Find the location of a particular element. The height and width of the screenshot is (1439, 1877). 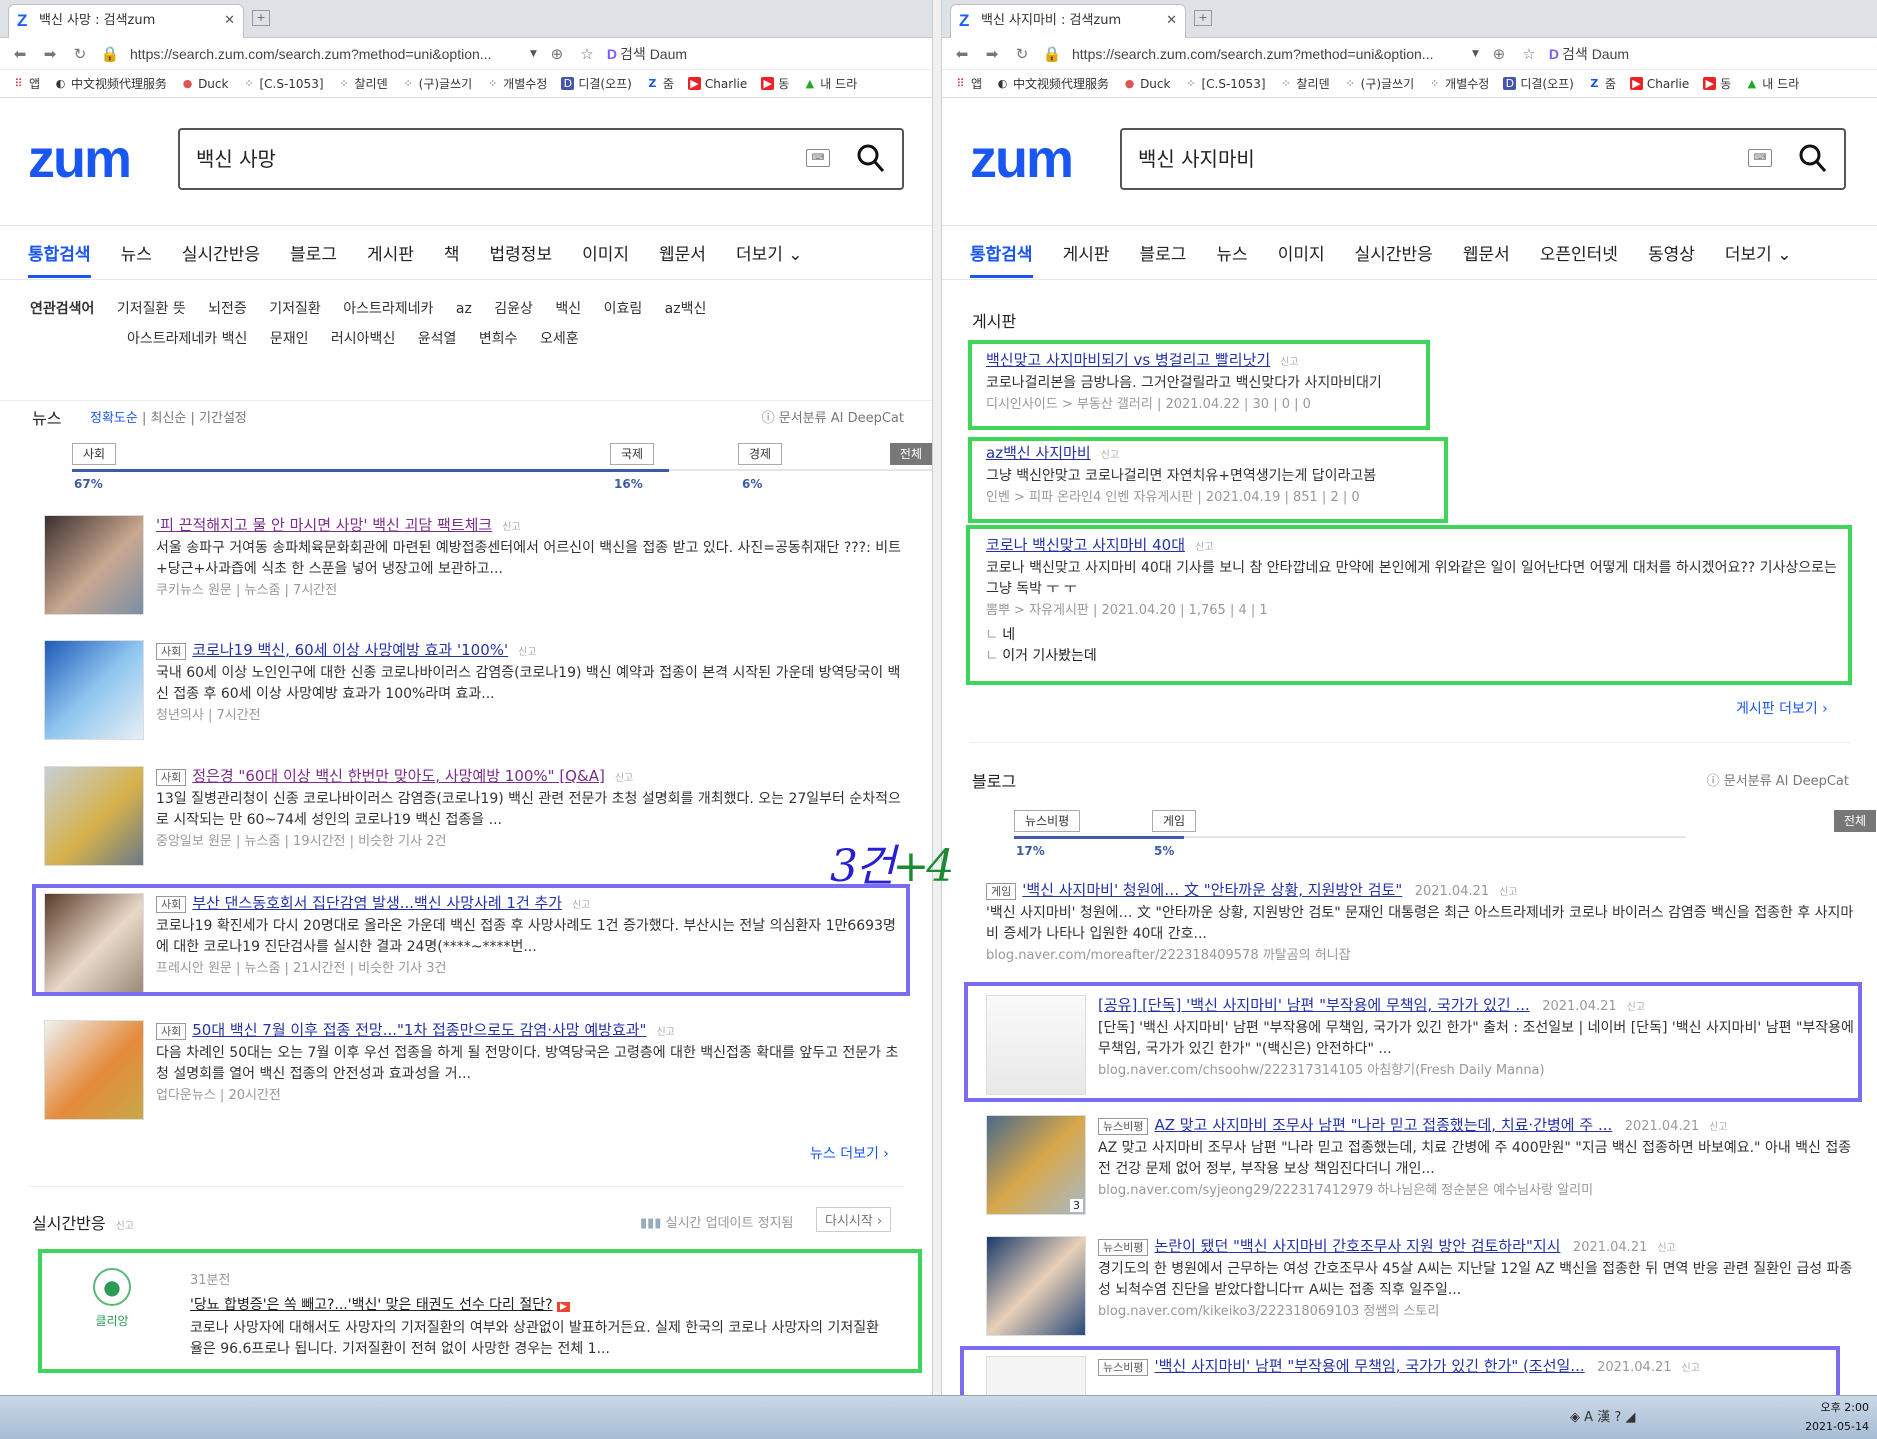

related-keyword: 백신 is located at coordinates (568, 309).